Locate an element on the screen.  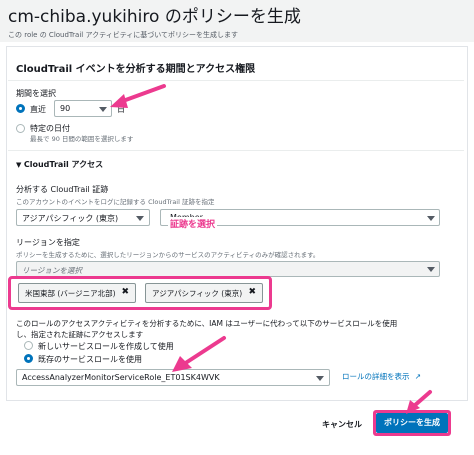
recent-label: 直近 is located at coordinates (38, 109).